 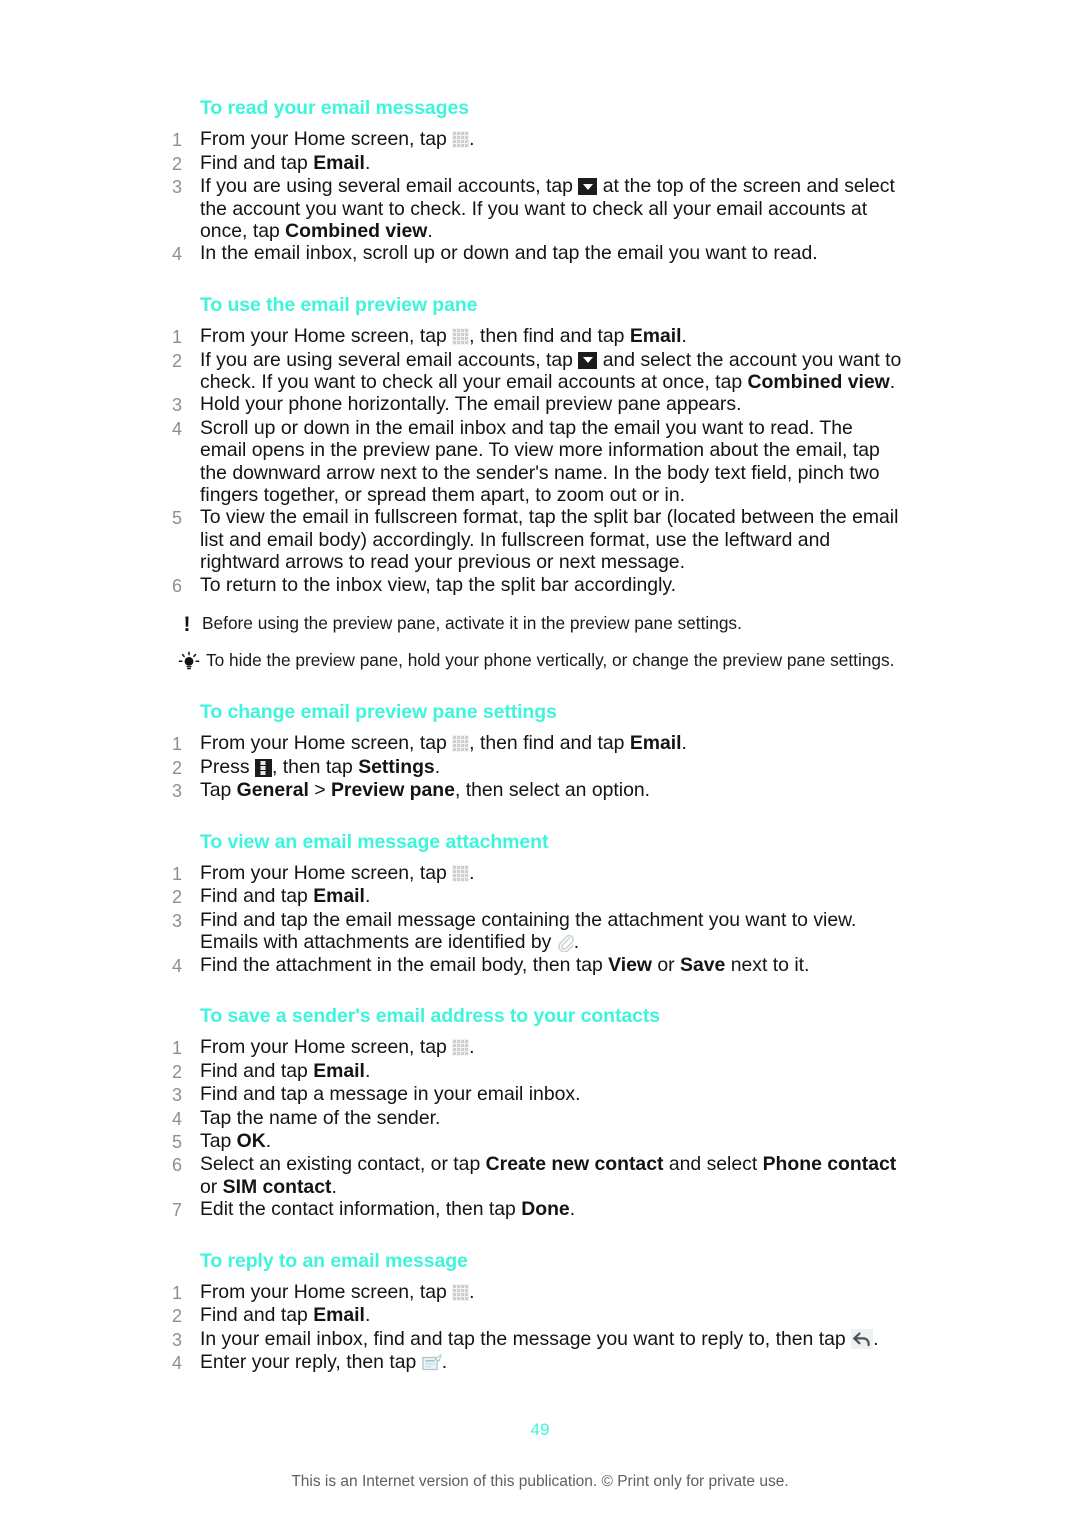 I want to click on step-text: Tap OK., so click(x=236, y=1141).